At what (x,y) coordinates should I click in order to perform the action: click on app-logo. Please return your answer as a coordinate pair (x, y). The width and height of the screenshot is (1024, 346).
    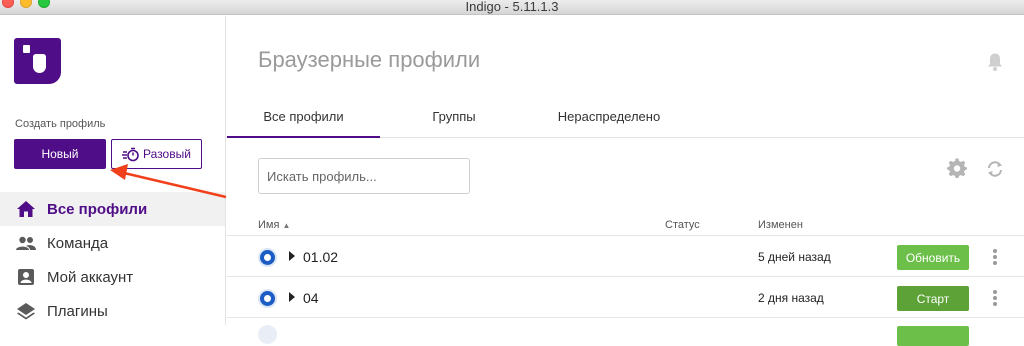
    Looking at the image, I should click on (37, 61).